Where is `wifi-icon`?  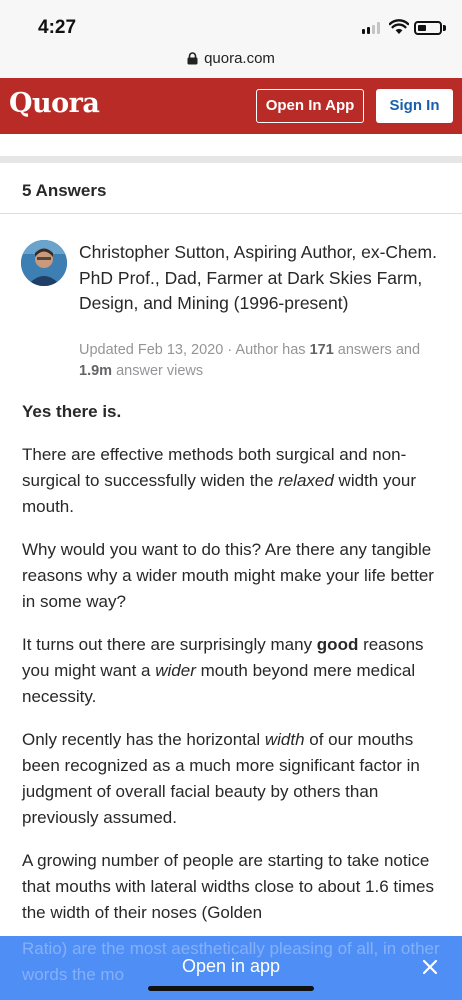 wifi-icon is located at coordinates (399, 26).